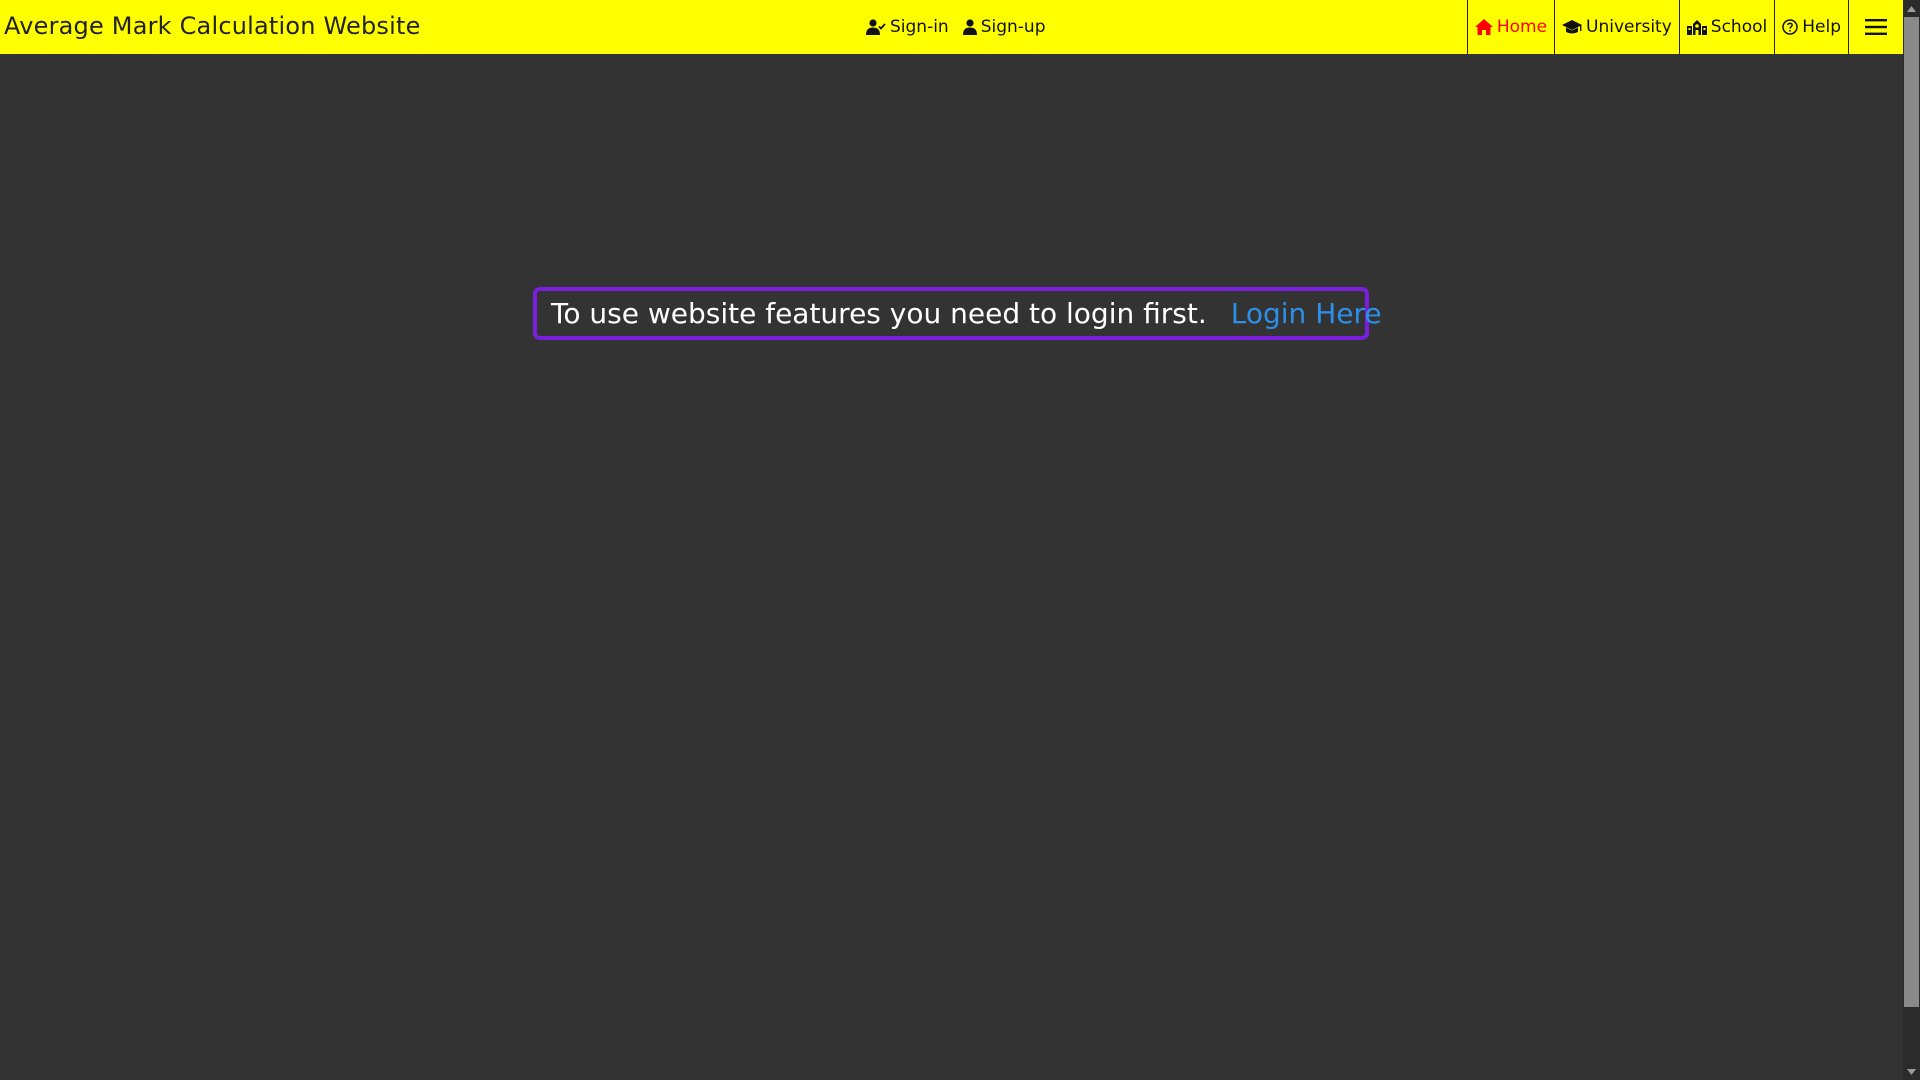 The image size is (1920, 1080). I want to click on login-here-link: Login Here, so click(1306, 313).